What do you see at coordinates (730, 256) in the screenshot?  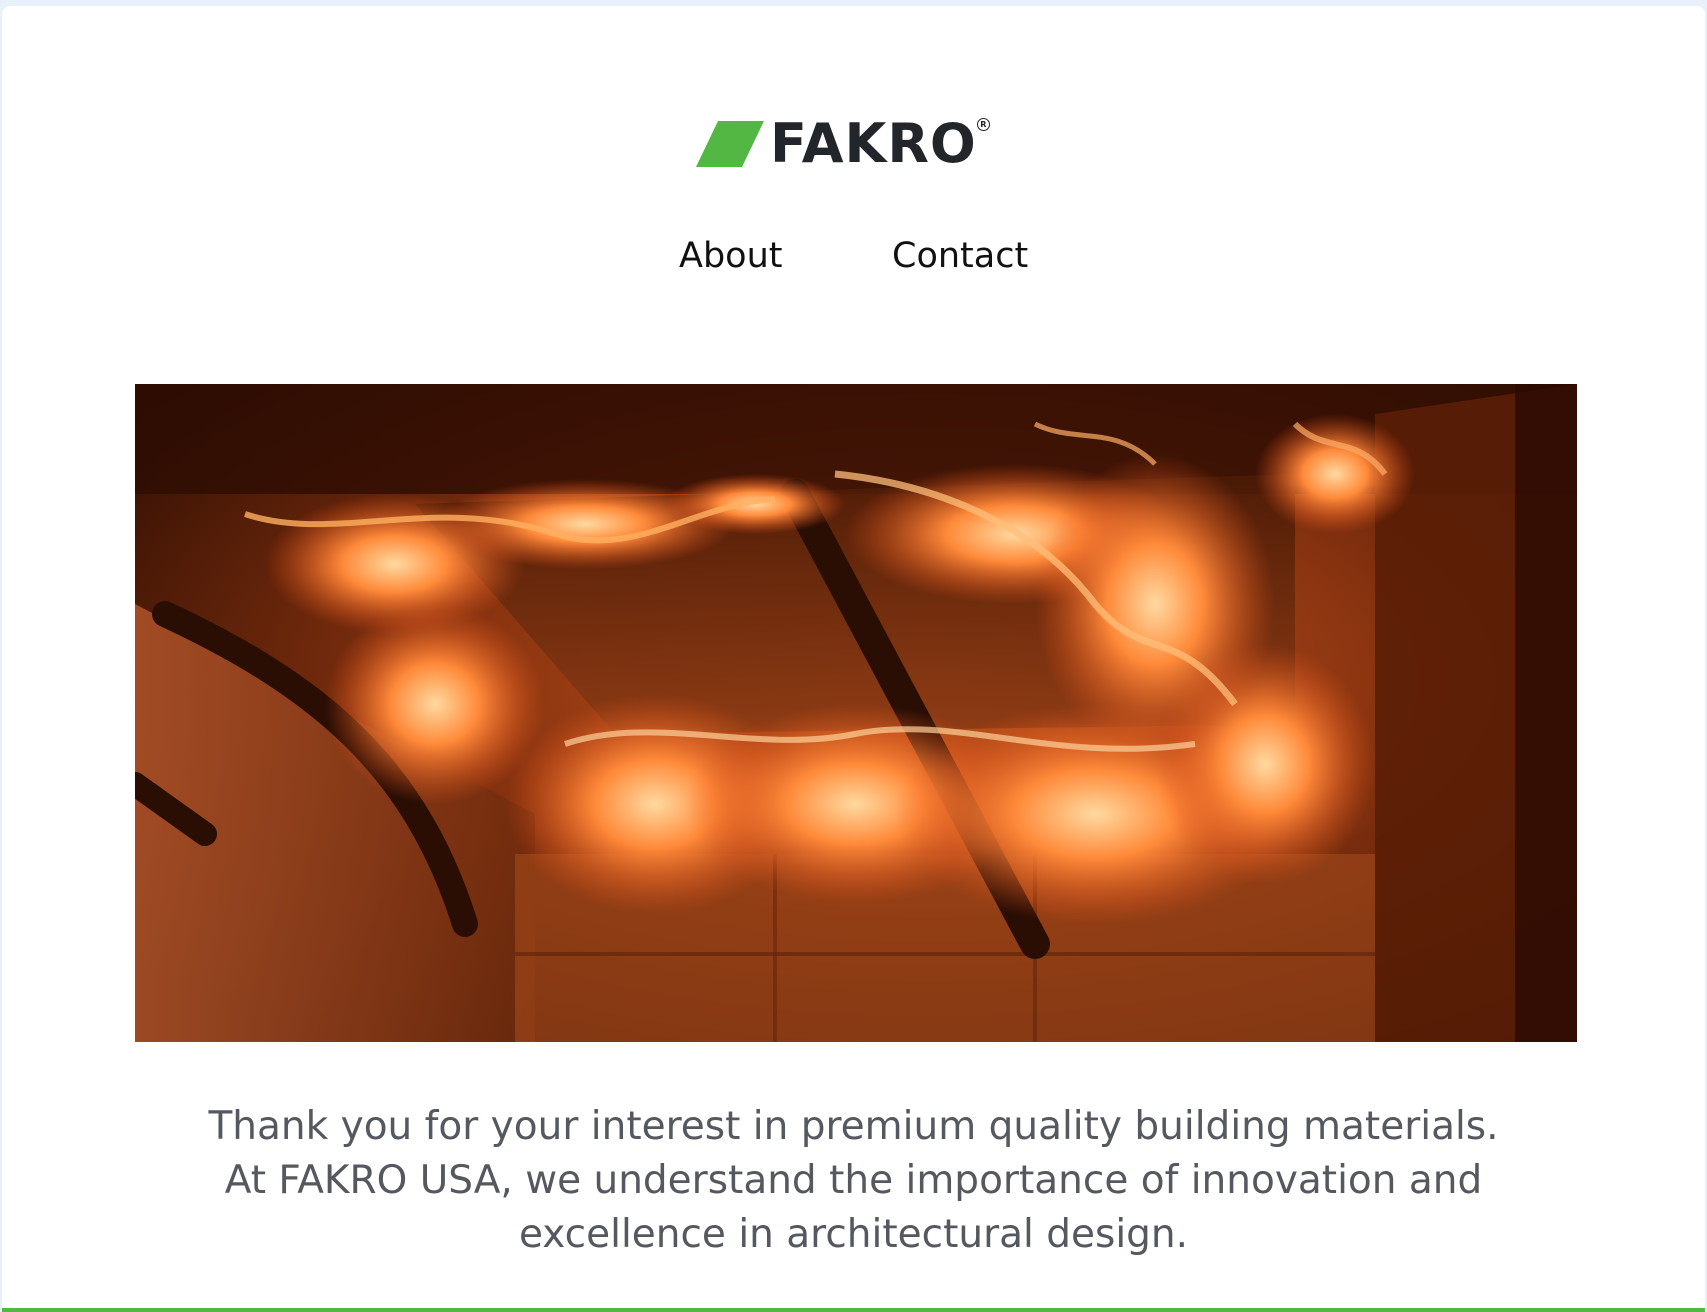 I see `nav-link-about: About` at bounding box center [730, 256].